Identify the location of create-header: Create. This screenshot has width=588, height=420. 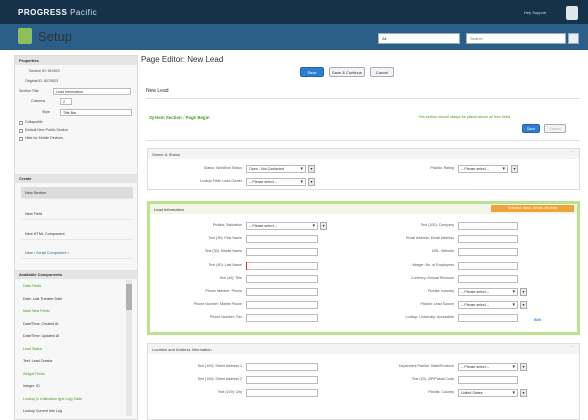
(76, 178).